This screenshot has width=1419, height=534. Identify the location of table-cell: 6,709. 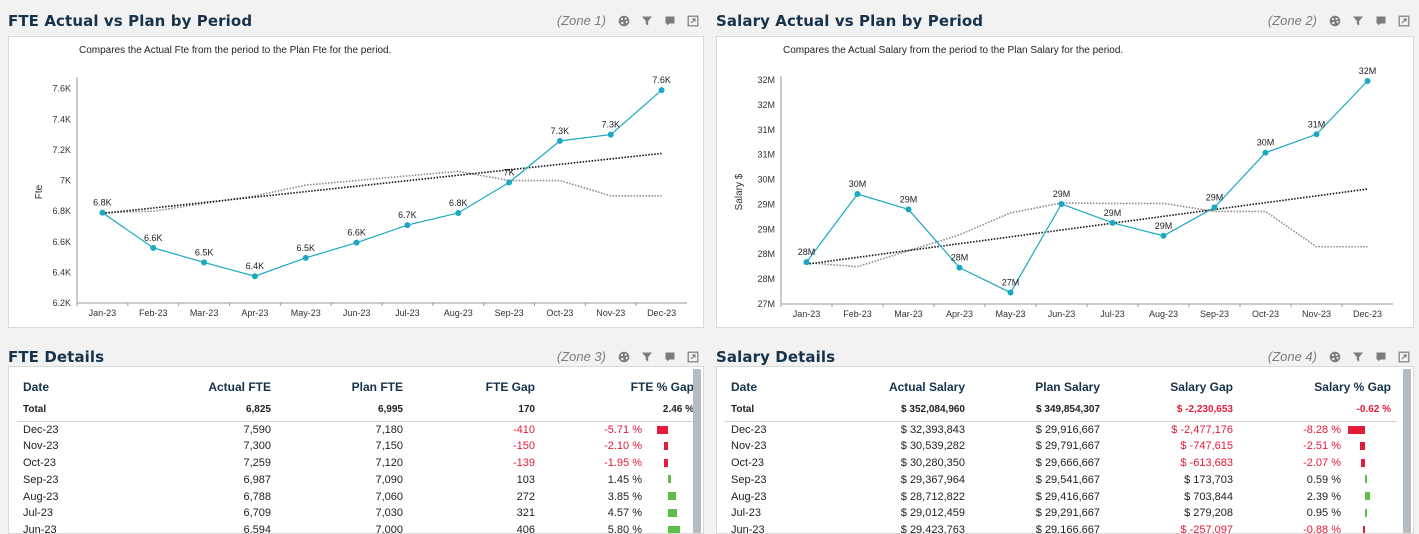
(257, 513).